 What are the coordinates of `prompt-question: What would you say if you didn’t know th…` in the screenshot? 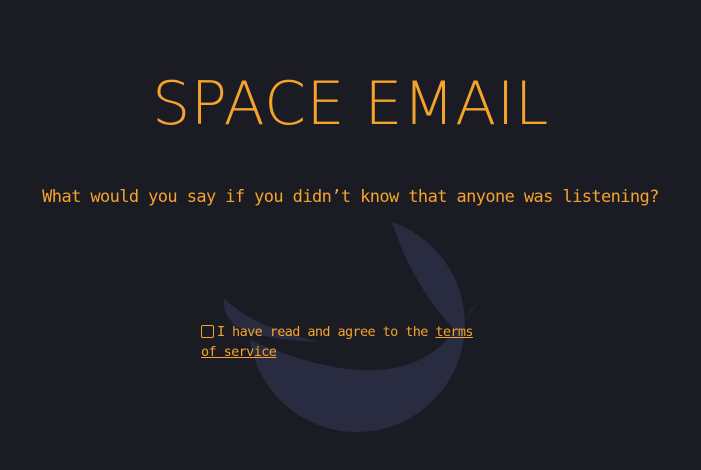 It's located at (350, 197).